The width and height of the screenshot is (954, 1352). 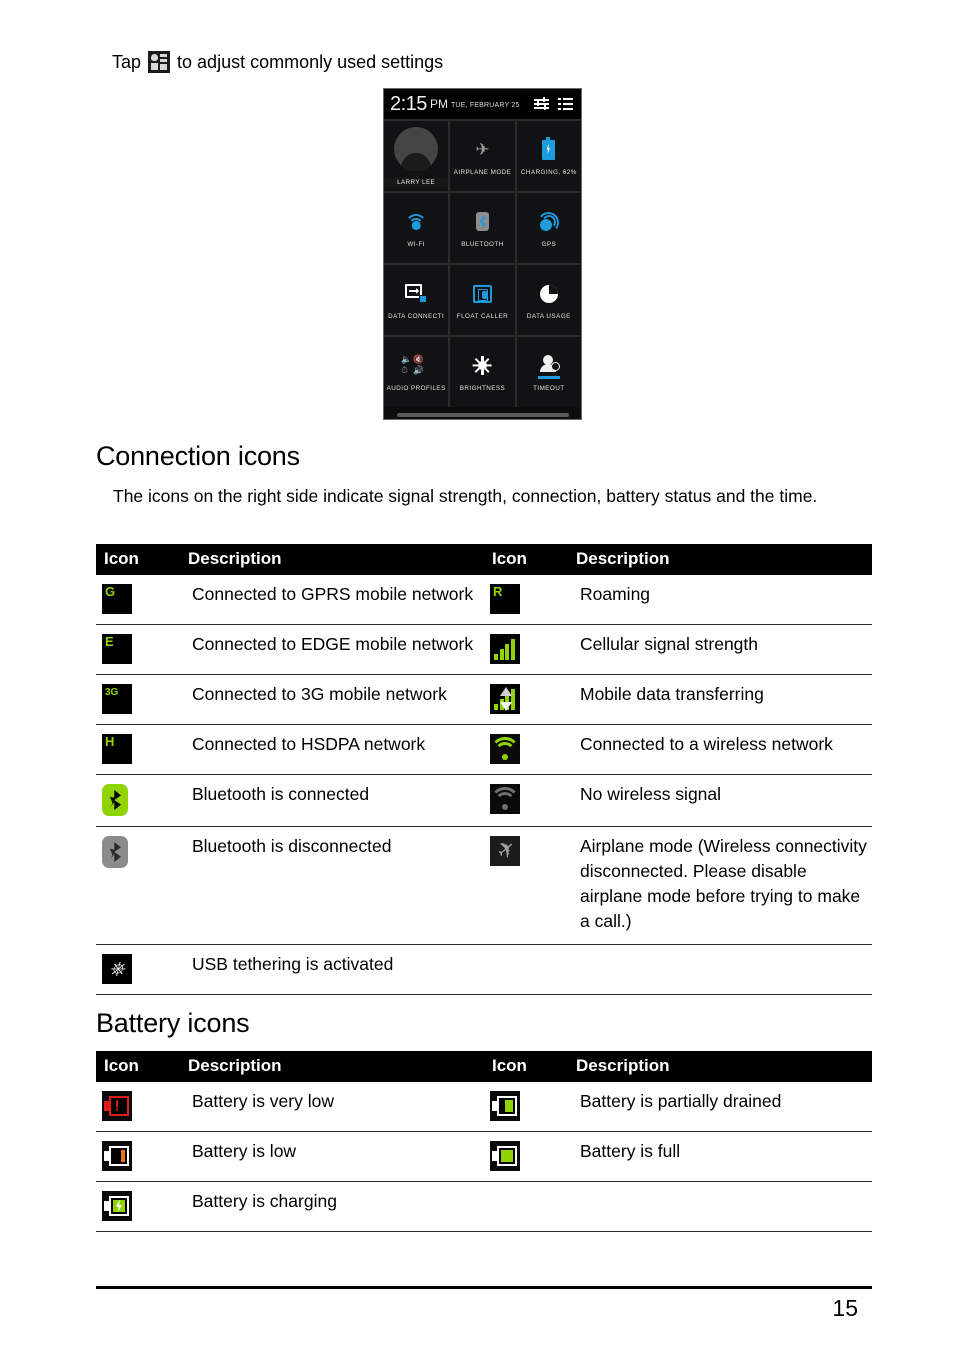 What do you see at coordinates (310, 62) in the screenshot?
I see `intro-text-after: to adjust commonly used settings` at bounding box center [310, 62].